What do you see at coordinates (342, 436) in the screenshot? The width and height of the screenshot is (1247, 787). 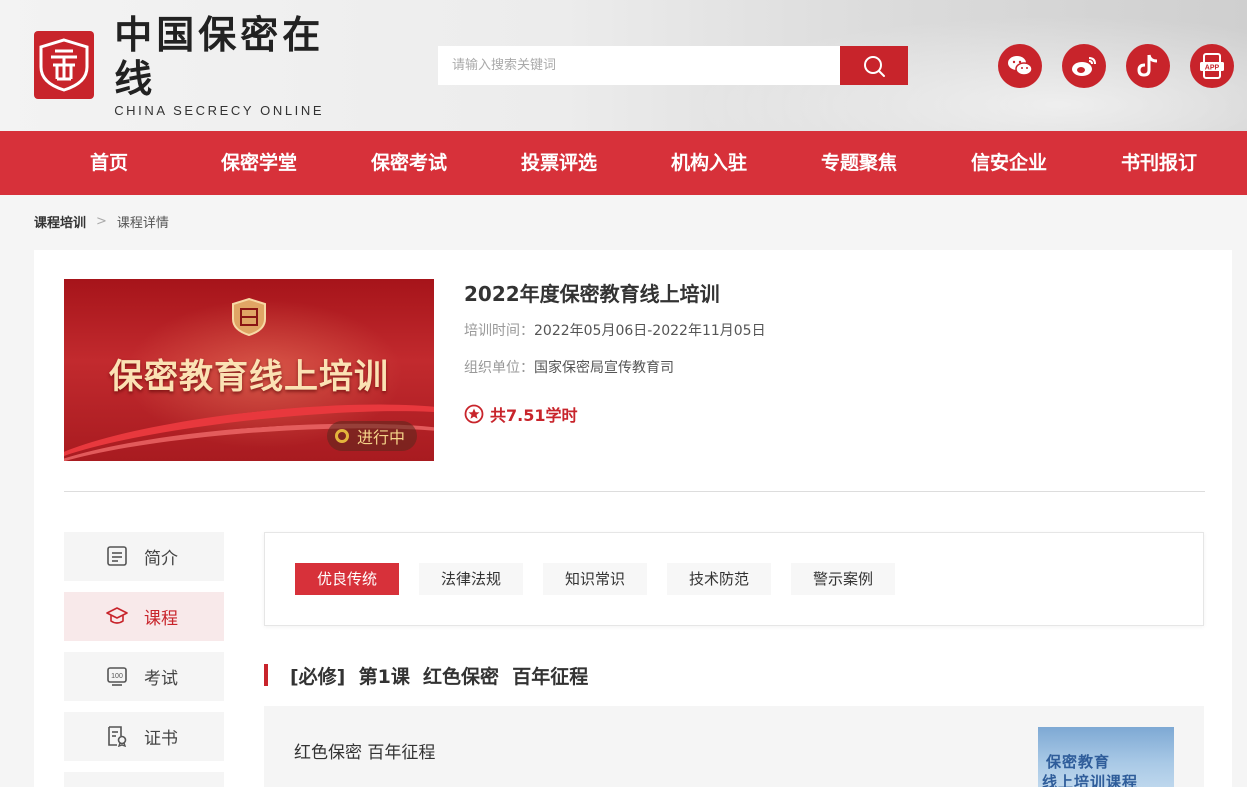 I see `status-dot-icon` at bounding box center [342, 436].